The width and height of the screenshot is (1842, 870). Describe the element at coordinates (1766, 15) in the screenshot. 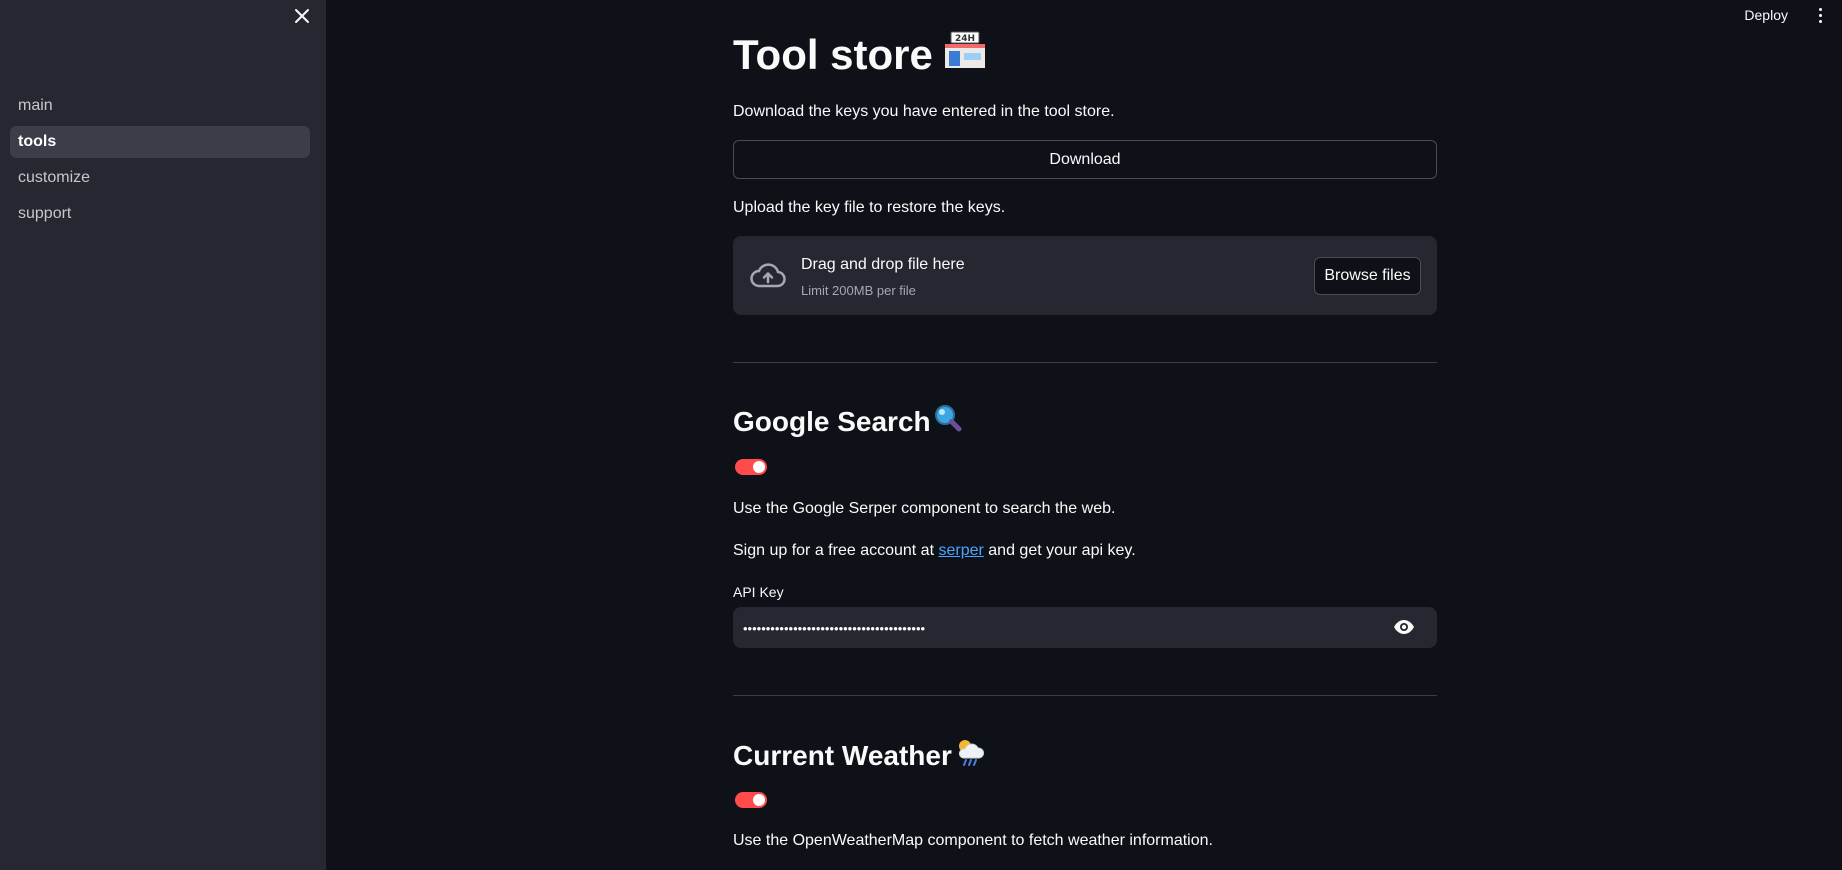

I see `deploy-button: Deploy` at that location.